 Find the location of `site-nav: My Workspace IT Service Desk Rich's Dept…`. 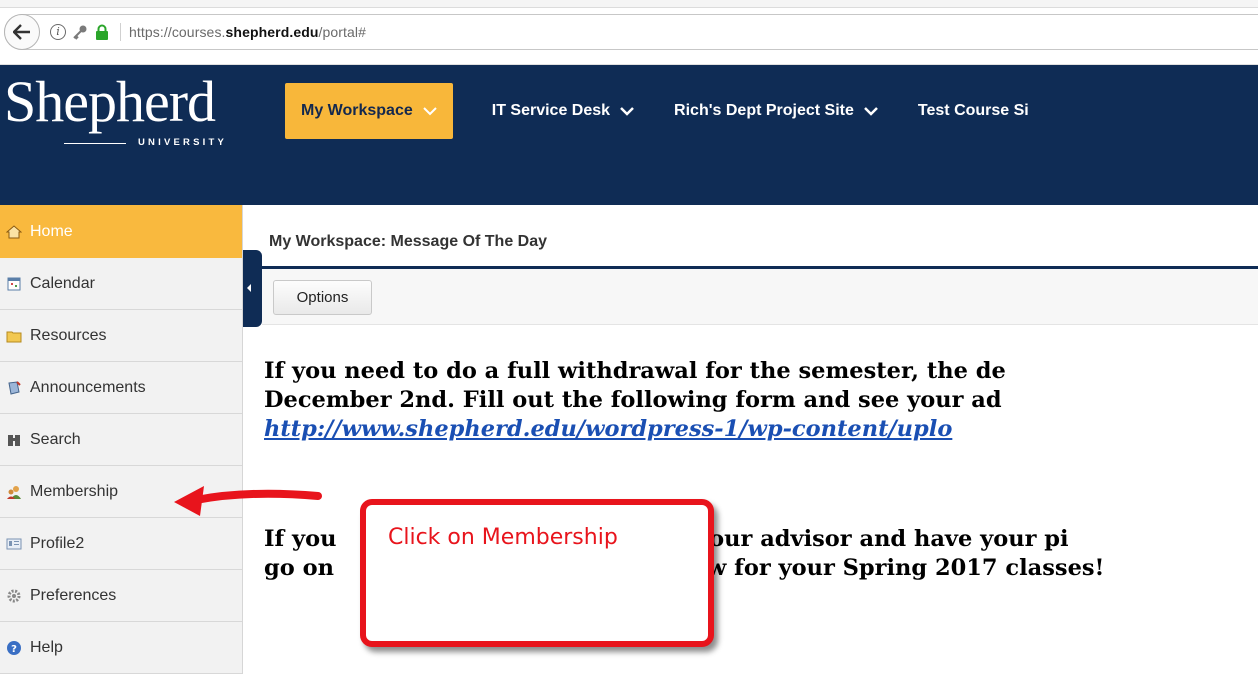

site-nav: My Workspace IT Service Desk Rich's Dept… is located at coordinates (668, 111).